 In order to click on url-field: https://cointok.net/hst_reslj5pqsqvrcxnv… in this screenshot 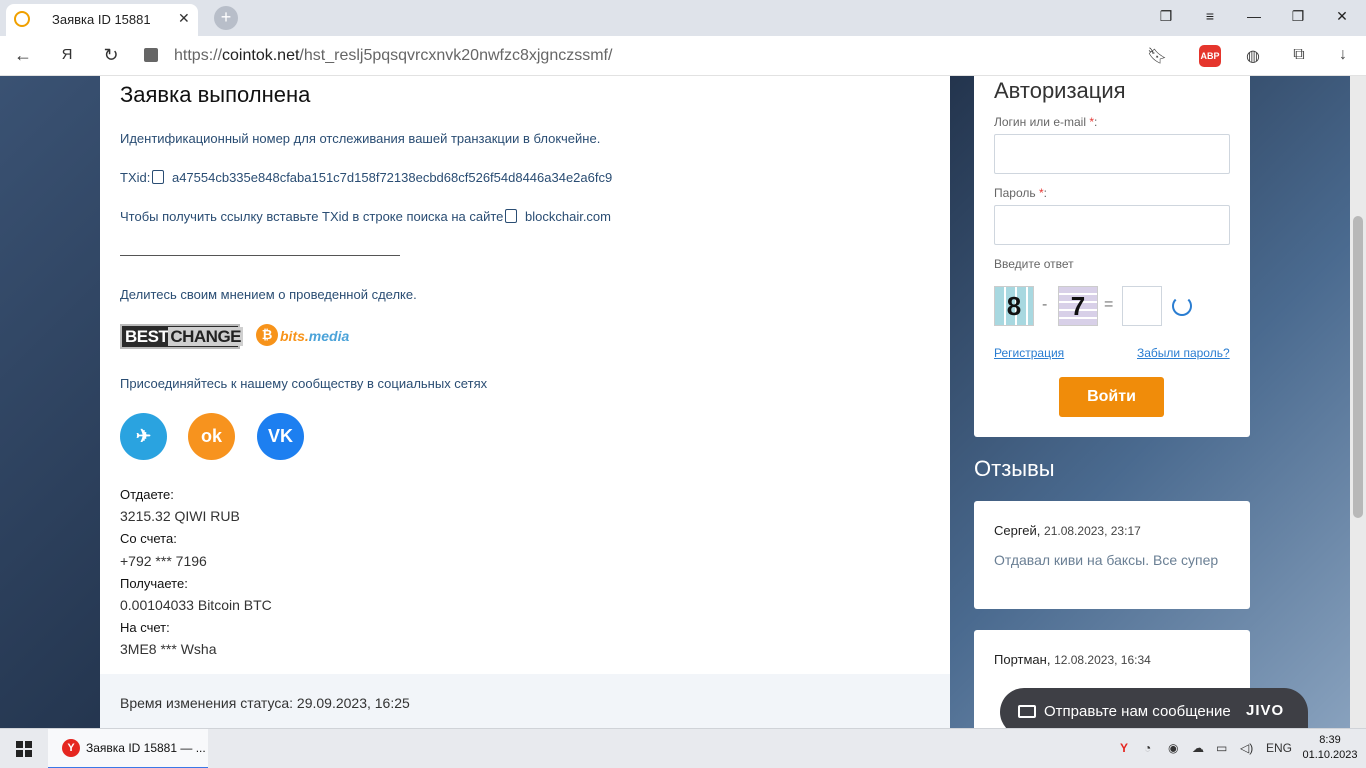, I will do `click(393, 56)`.